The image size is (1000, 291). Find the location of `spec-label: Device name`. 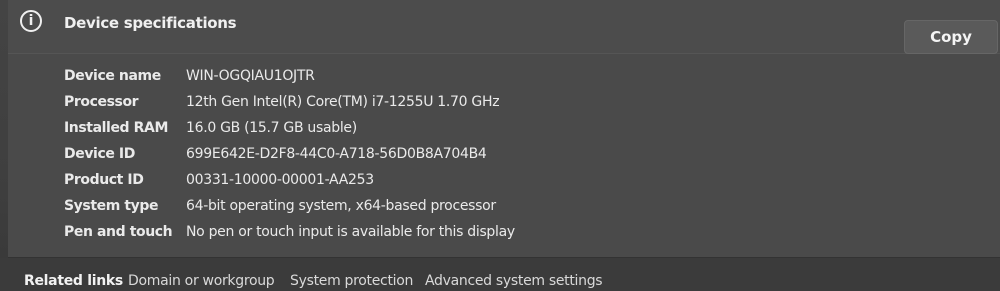

spec-label: Device name is located at coordinates (112, 76).